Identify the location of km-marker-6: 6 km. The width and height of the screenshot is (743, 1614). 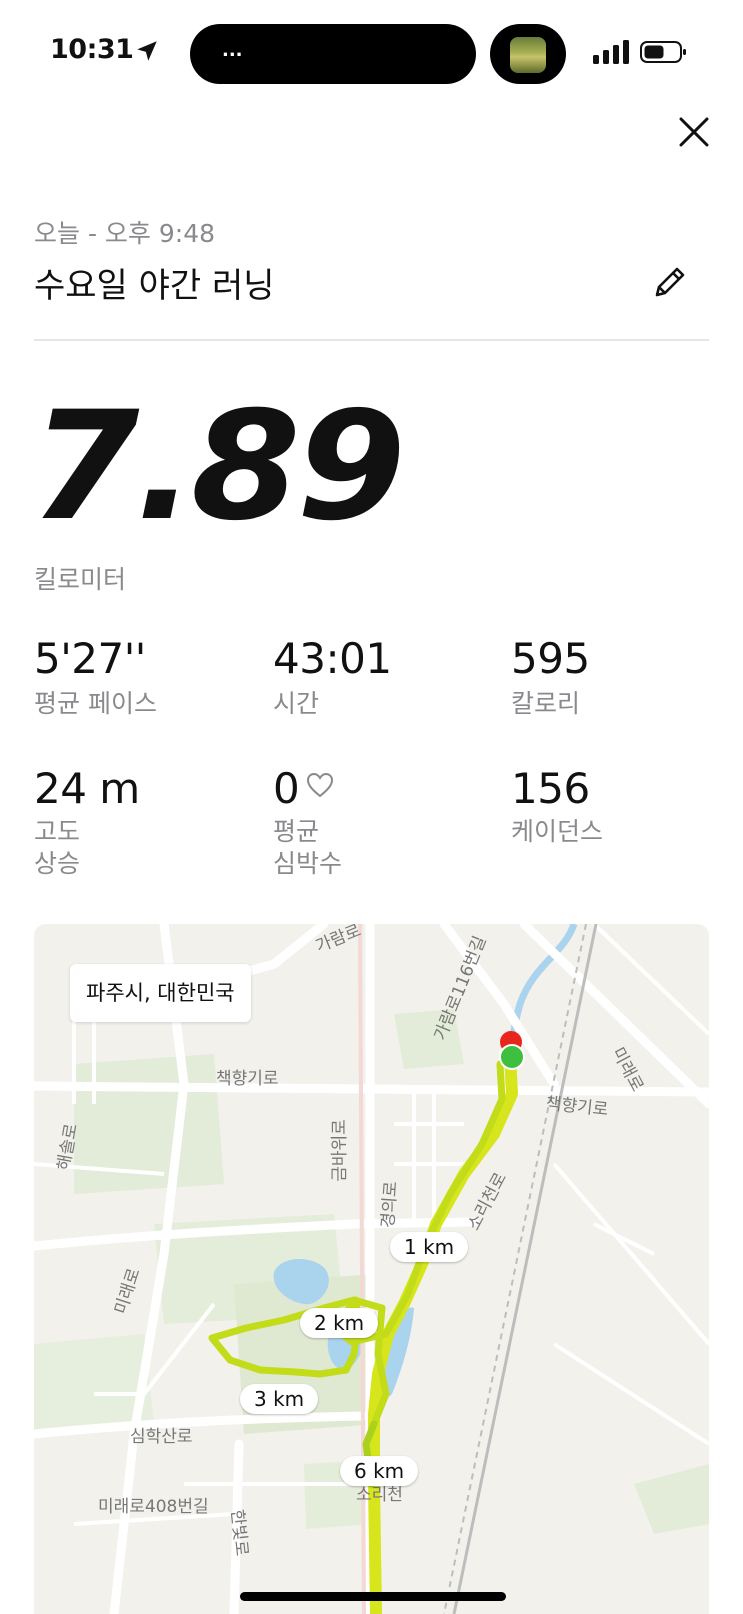
(379, 1471).